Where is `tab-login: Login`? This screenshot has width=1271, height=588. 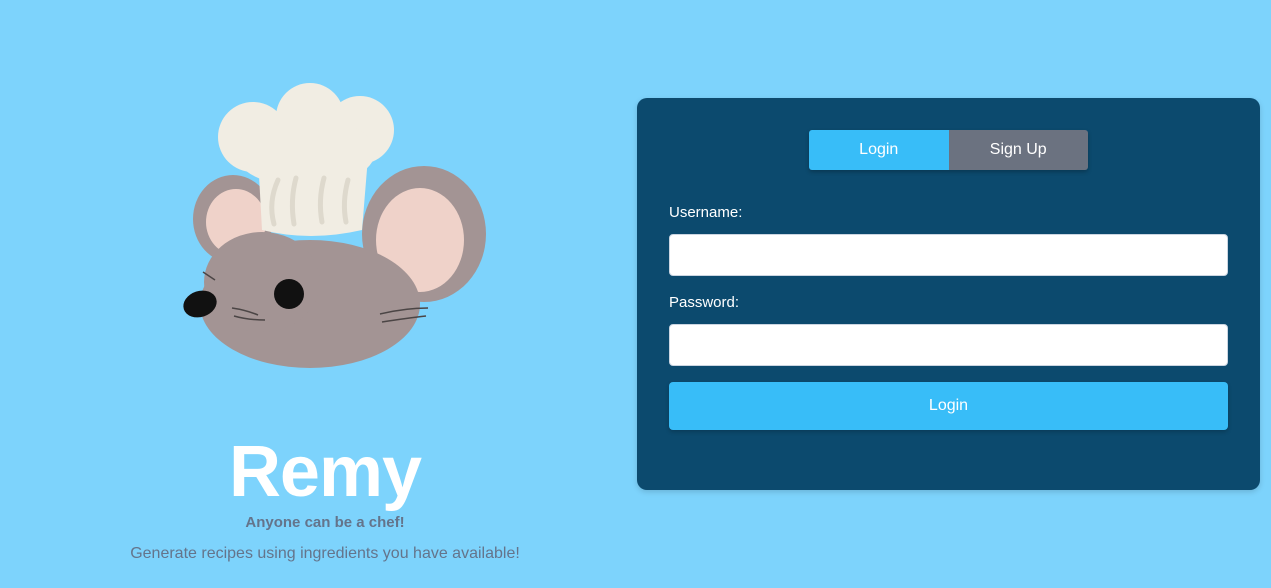
tab-login: Login is located at coordinates (879, 150).